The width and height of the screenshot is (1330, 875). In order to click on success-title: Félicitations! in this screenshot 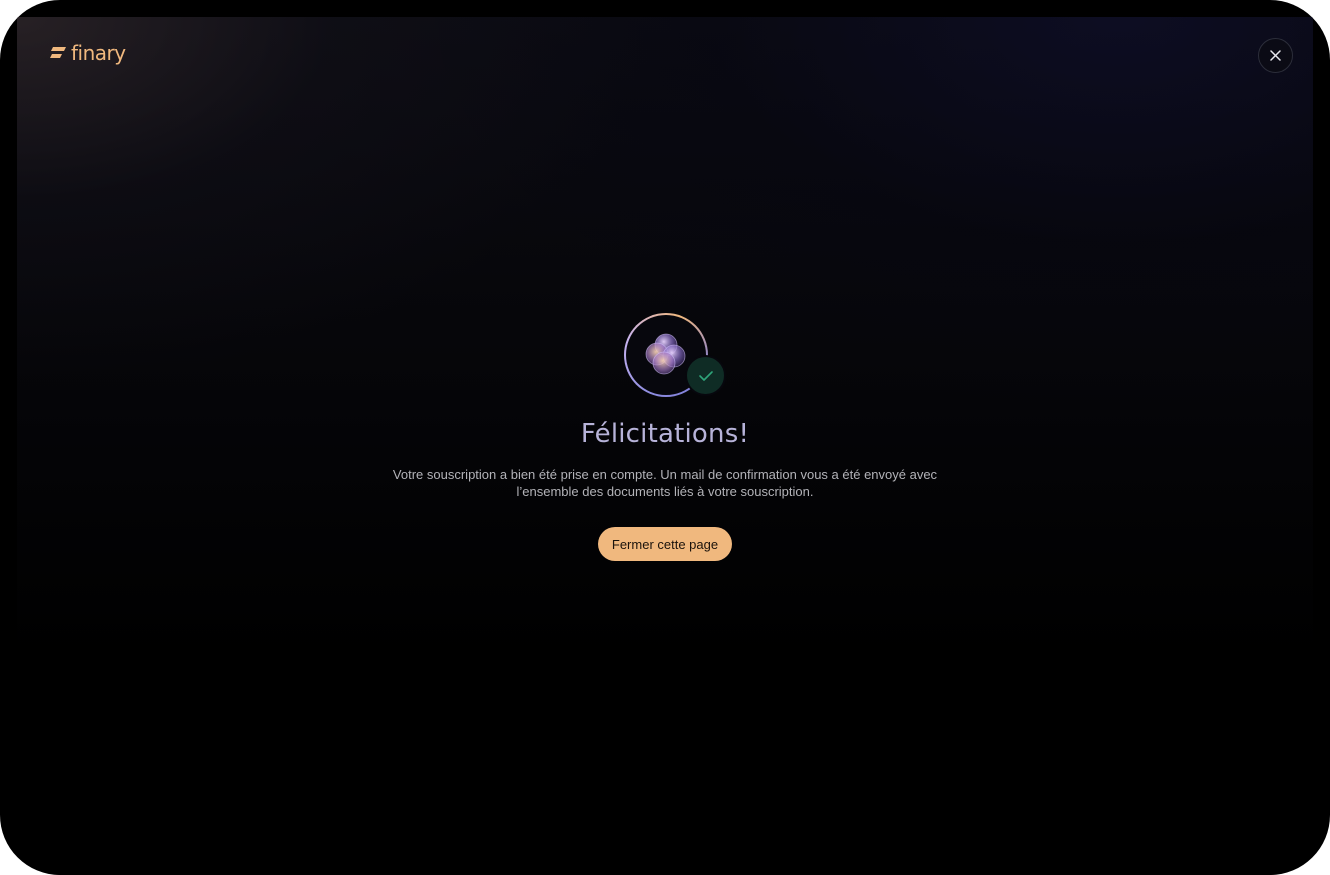, I will do `click(665, 434)`.